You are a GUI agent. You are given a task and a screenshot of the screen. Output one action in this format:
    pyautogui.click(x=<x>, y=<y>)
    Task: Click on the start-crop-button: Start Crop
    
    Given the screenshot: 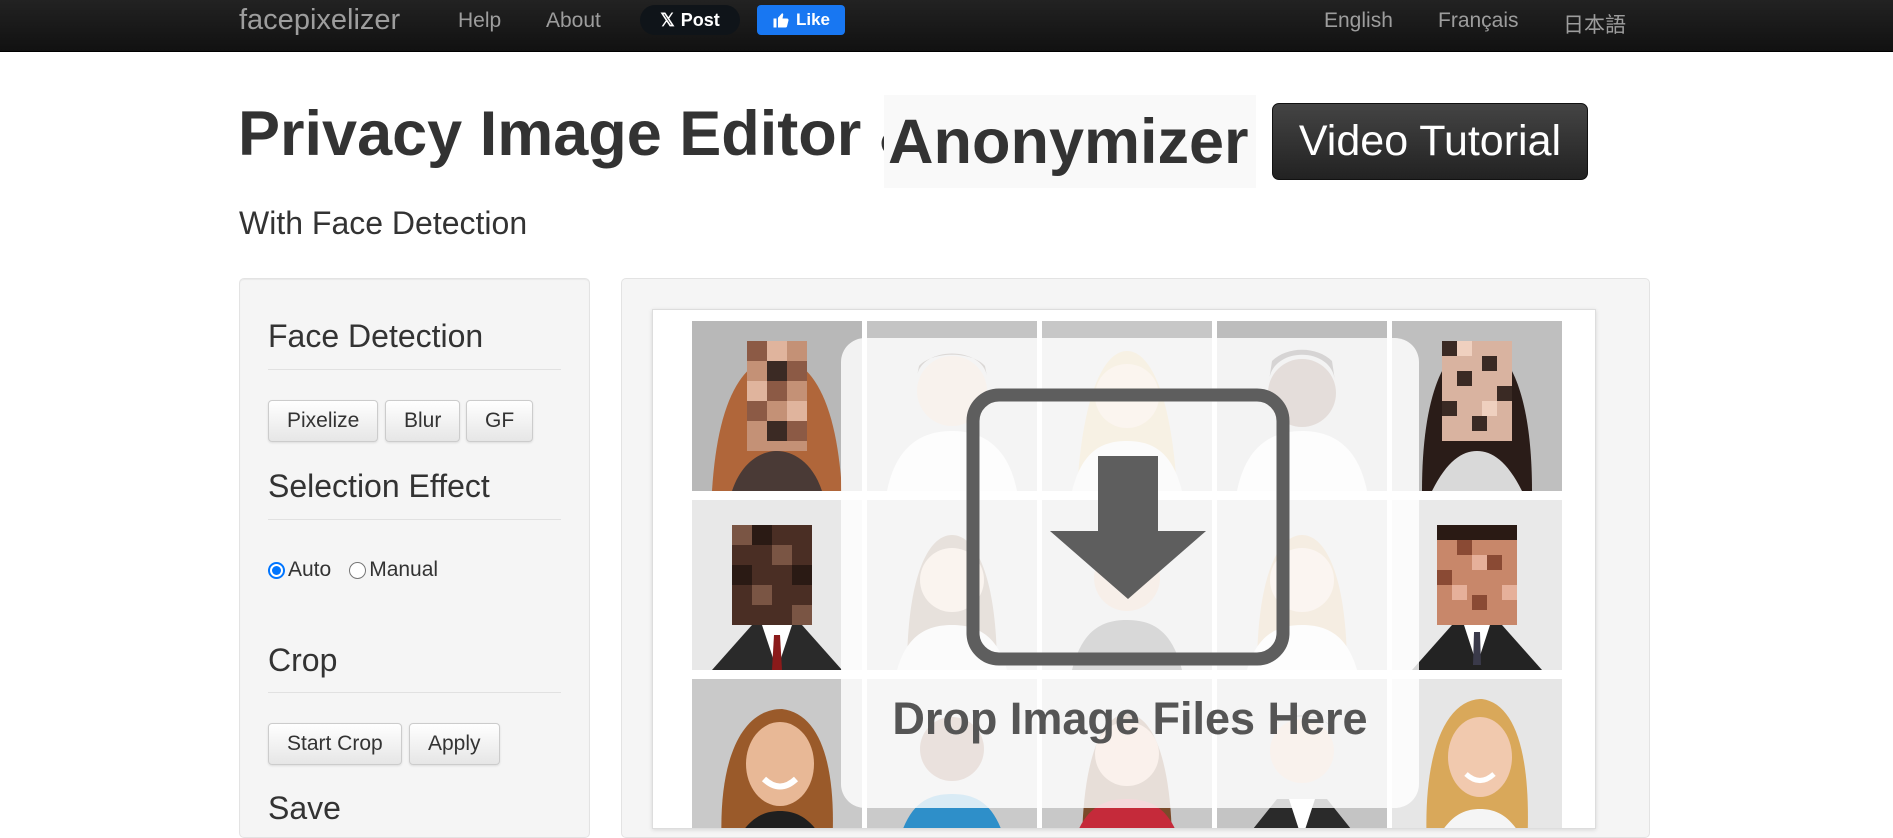 What is the action you would take?
    pyautogui.click(x=335, y=744)
    